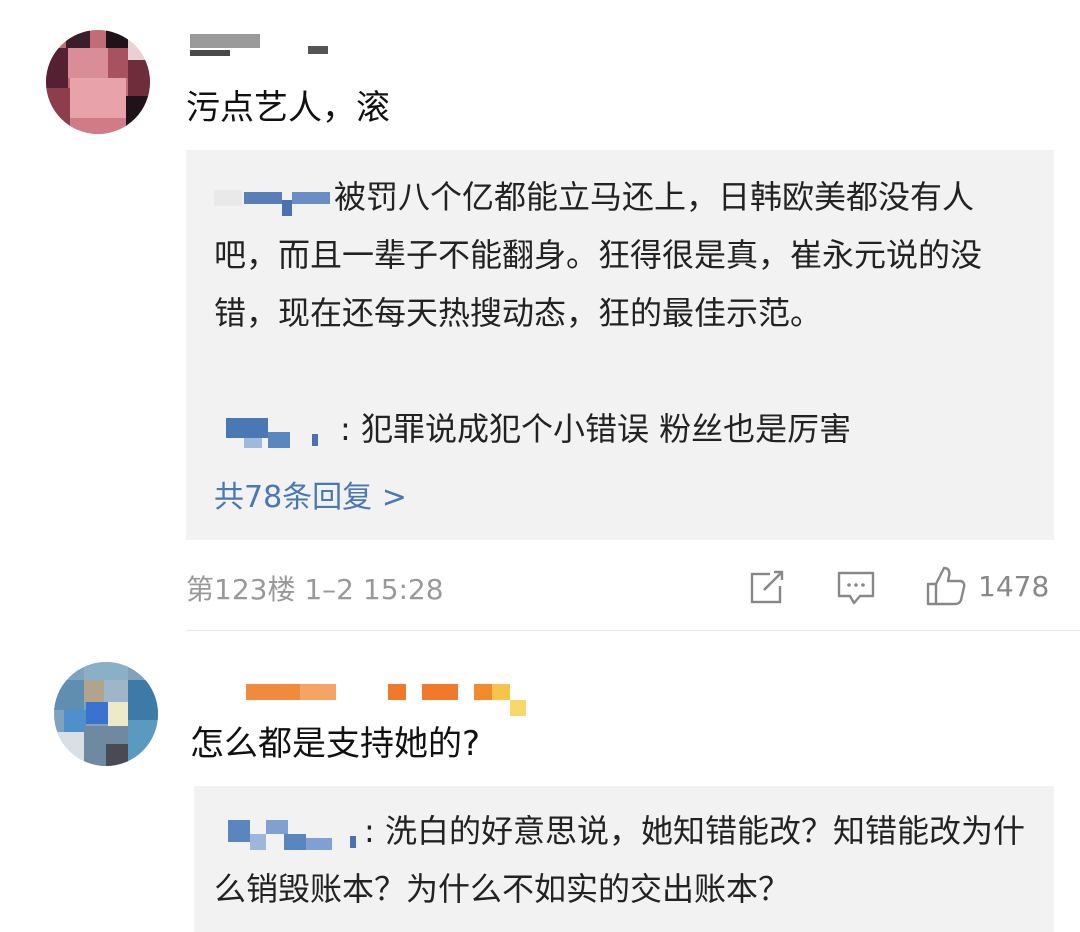 The image size is (1080, 932). I want to click on like-count: 1478, so click(1014, 586).